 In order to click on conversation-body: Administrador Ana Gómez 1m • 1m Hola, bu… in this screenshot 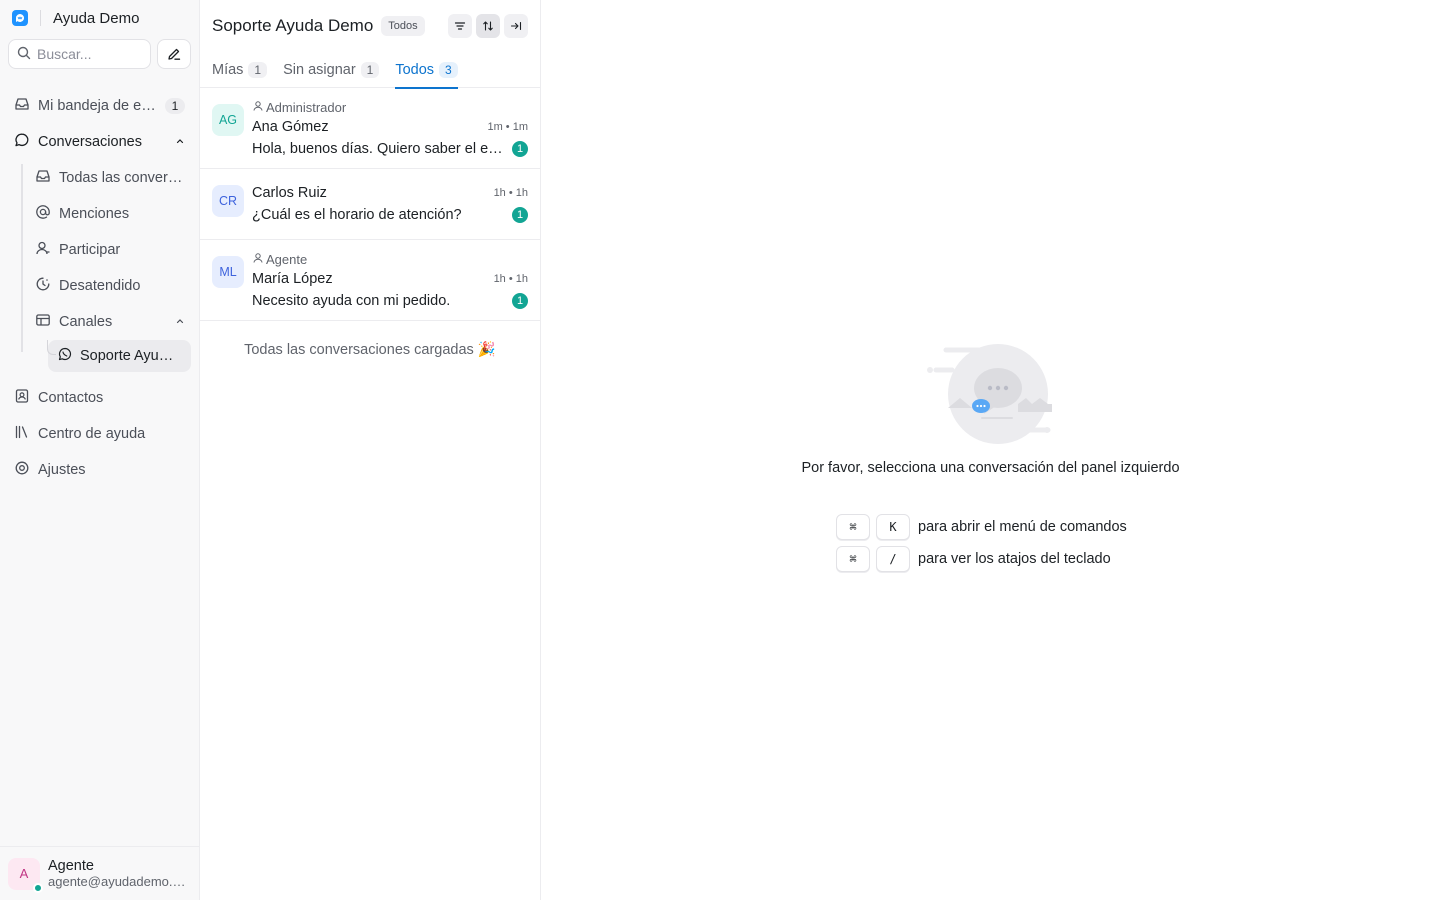, I will do `click(390, 129)`.